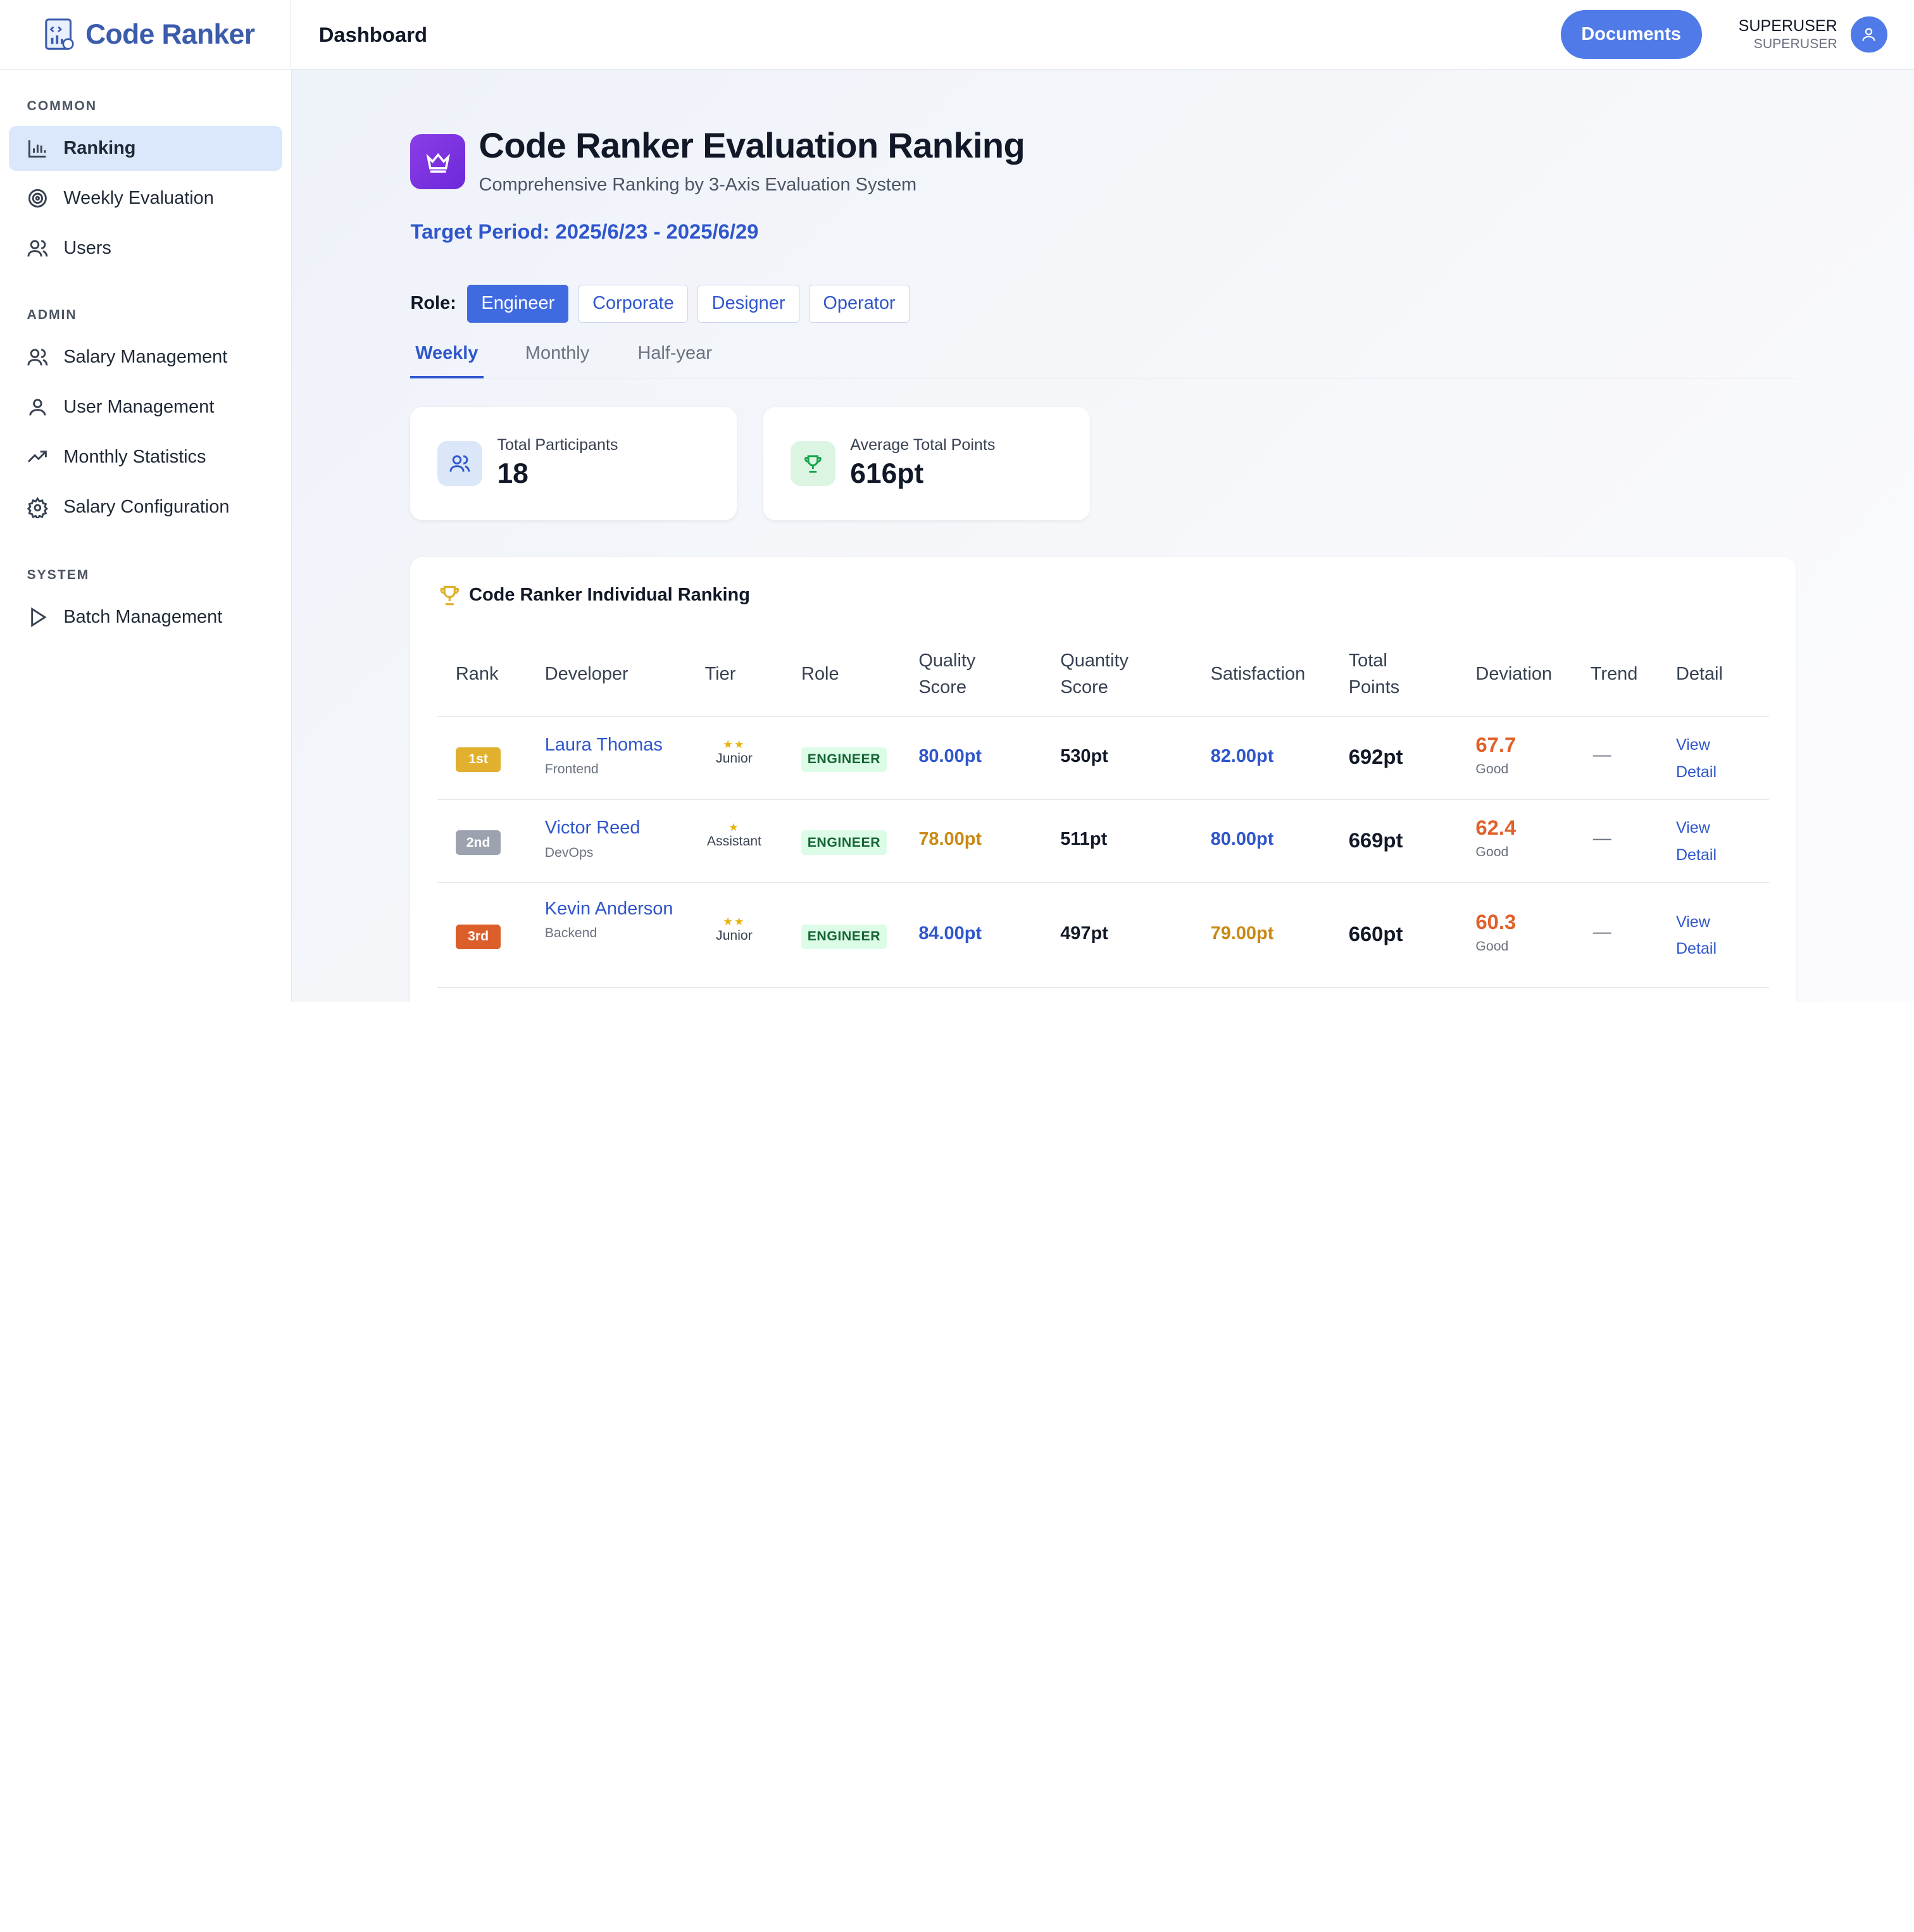 This screenshot has width=1914, height=1932. Describe the element at coordinates (449, 595) in the screenshot. I see `trophy-icon` at that location.